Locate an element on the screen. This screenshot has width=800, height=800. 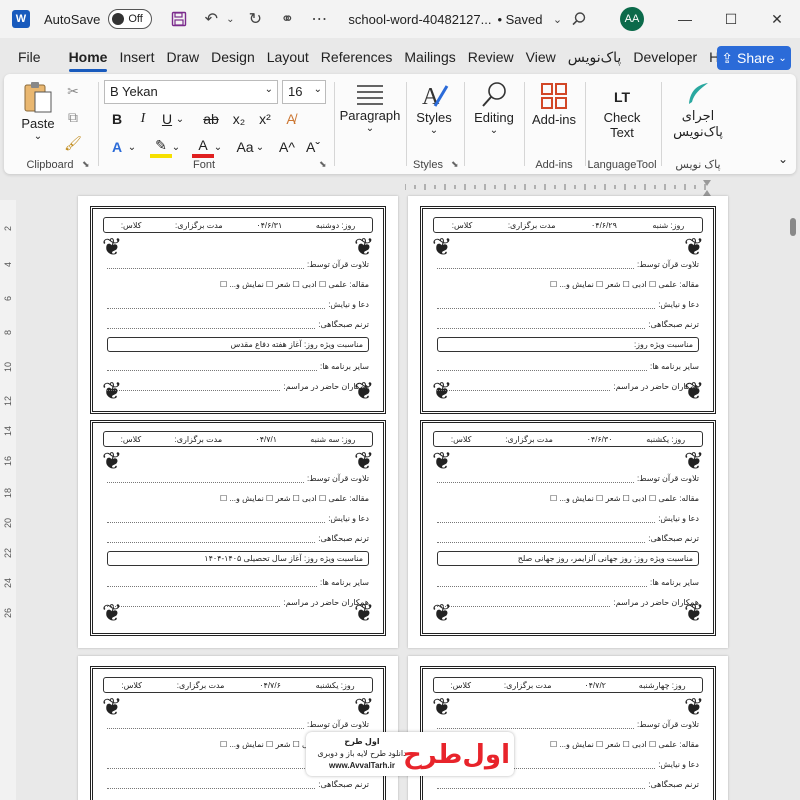
horizontal-ruler is located at coordinates (559, 188).